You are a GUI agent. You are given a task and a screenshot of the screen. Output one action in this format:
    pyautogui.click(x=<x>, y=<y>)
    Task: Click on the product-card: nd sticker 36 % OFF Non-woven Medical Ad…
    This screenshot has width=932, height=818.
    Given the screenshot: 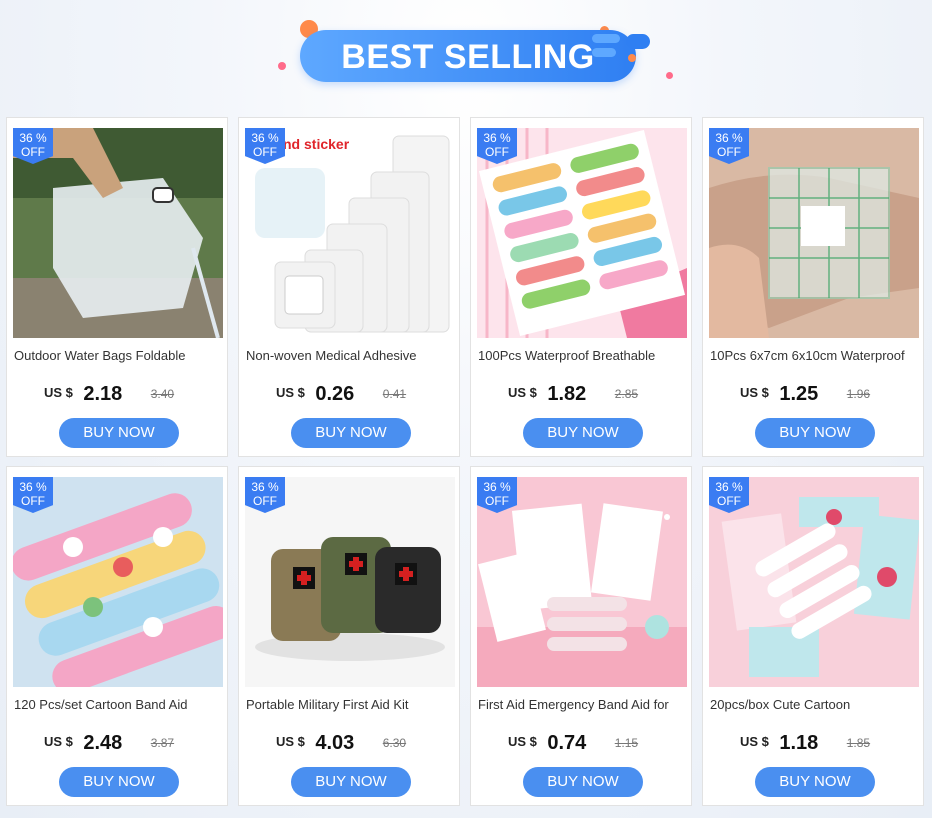 What is the action you would take?
    pyautogui.click(x=349, y=287)
    